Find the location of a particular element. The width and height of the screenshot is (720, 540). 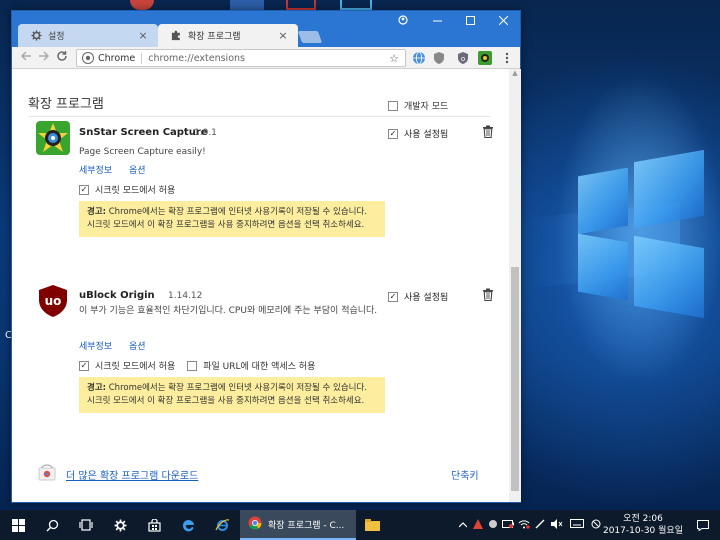

globe-extension-icon is located at coordinates (419, 58).